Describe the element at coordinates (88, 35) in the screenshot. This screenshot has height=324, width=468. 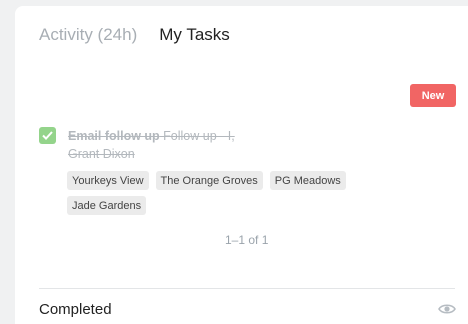
I see `tab-activity: Activity (24h)` at that location.